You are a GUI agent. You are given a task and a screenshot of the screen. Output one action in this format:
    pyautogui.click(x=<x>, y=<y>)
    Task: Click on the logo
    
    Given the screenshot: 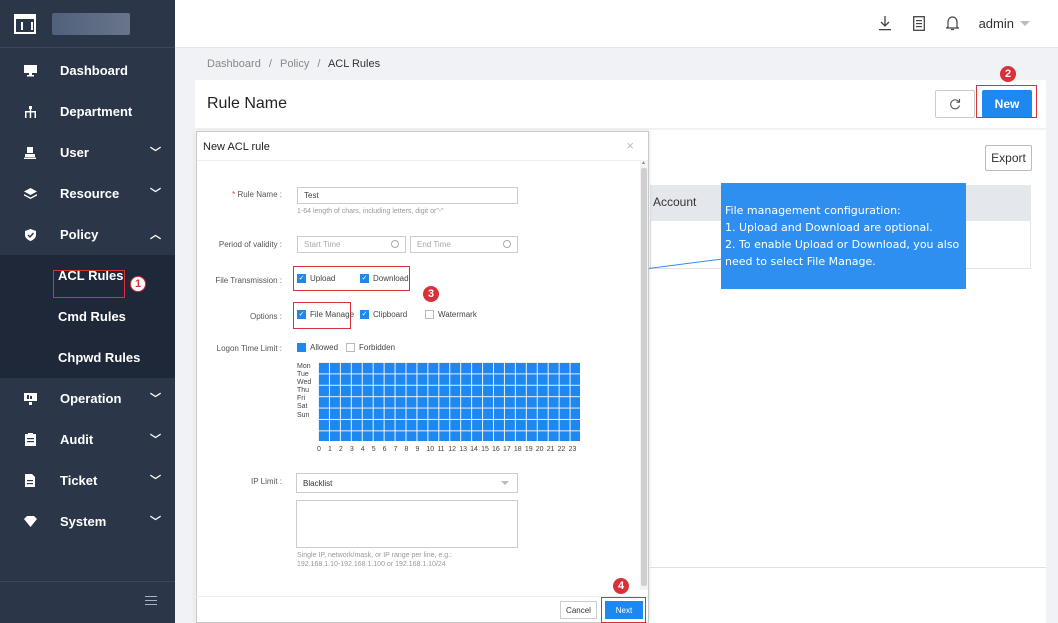 What is the action you would take?
    pyautogui.click(x=87, y=24)
    